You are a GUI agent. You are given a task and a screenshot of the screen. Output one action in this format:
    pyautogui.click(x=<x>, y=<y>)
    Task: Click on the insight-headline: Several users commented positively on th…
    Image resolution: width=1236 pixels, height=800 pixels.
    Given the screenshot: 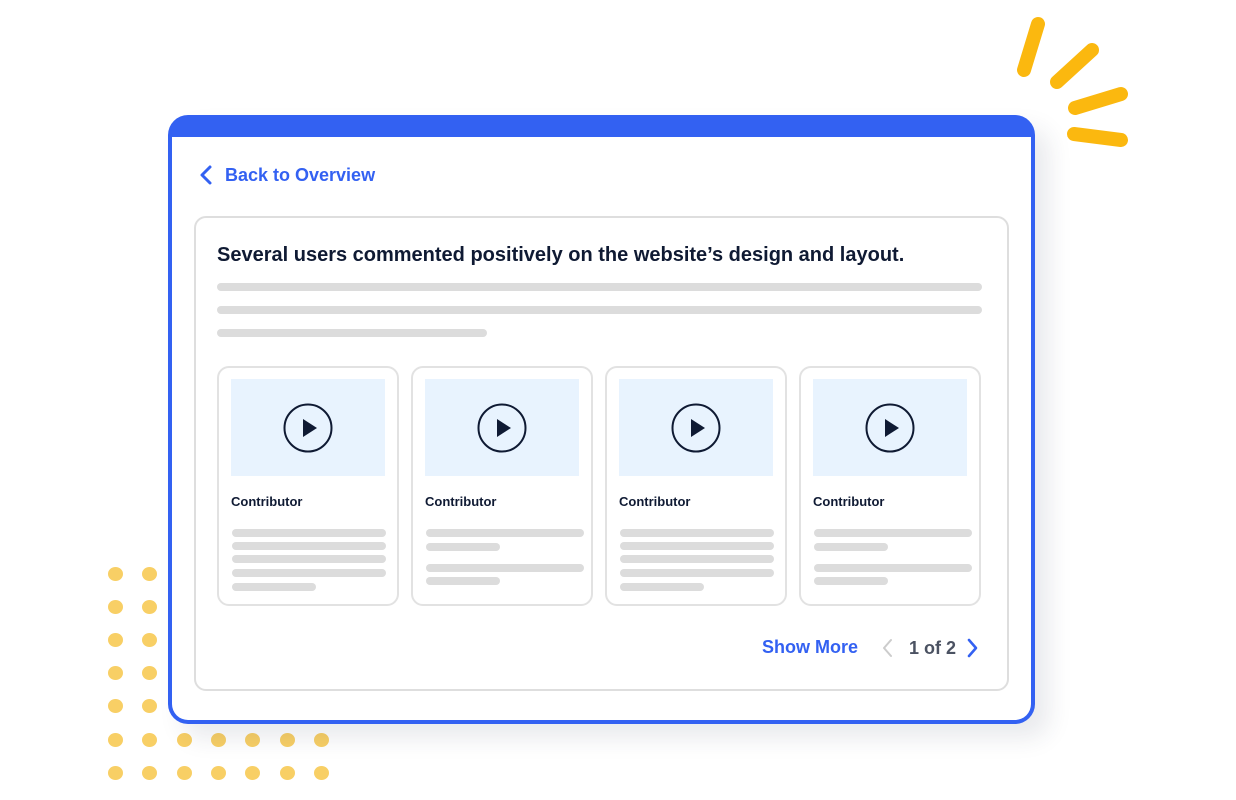 What is the action you would take?
    pyautogui.click(x=561, y=255)
    